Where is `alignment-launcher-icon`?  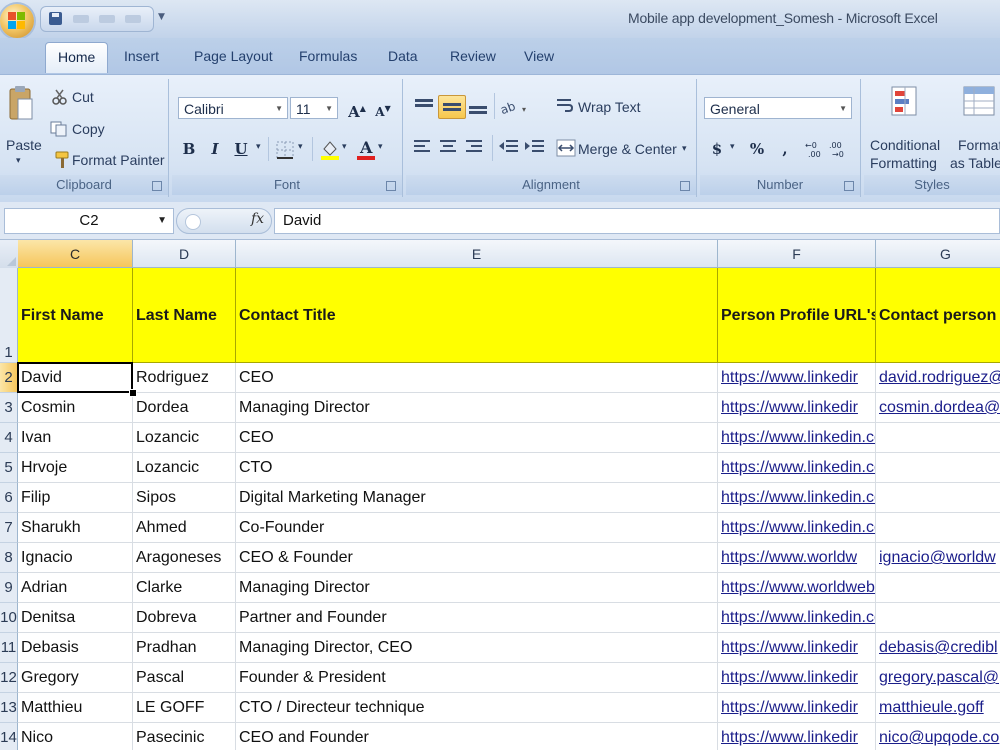 alignment-launcher-icon is located at coordinates (685, 186).